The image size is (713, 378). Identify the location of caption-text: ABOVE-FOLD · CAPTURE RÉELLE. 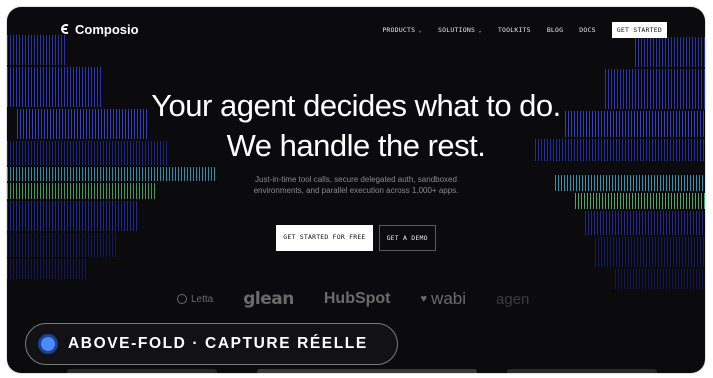
(218, 343).